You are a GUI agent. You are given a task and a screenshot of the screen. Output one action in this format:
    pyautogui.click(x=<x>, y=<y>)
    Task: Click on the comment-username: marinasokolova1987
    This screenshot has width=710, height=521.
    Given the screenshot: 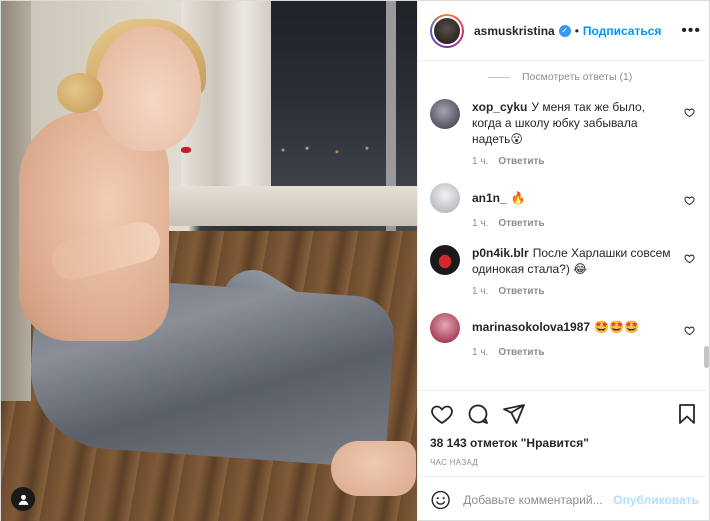 What is the action you would take?
    pyautogui.click(x=531, y=327)
    